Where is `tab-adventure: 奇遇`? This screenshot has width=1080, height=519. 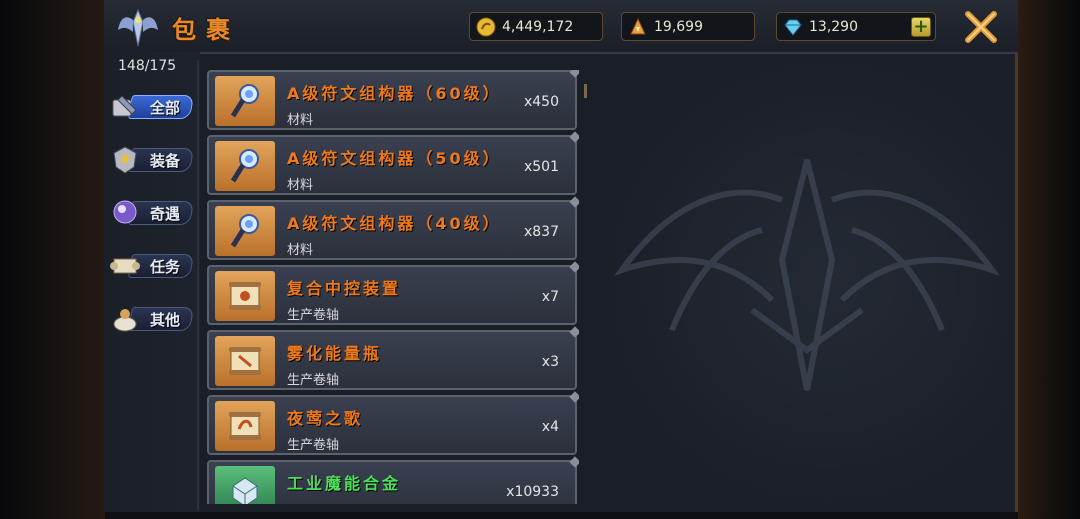
tab-adventure: 奇遇 is located at coordinates (151, 213).